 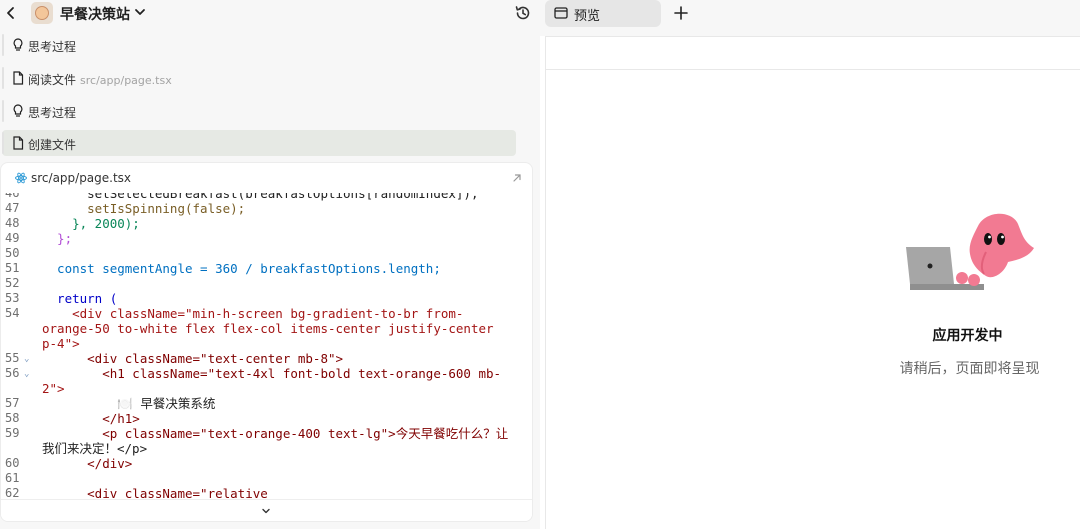 What do you see at coordinates (69, 463) in the screenshot?
I see `code-line: 60 </div>` at bounding box center [69, 463].